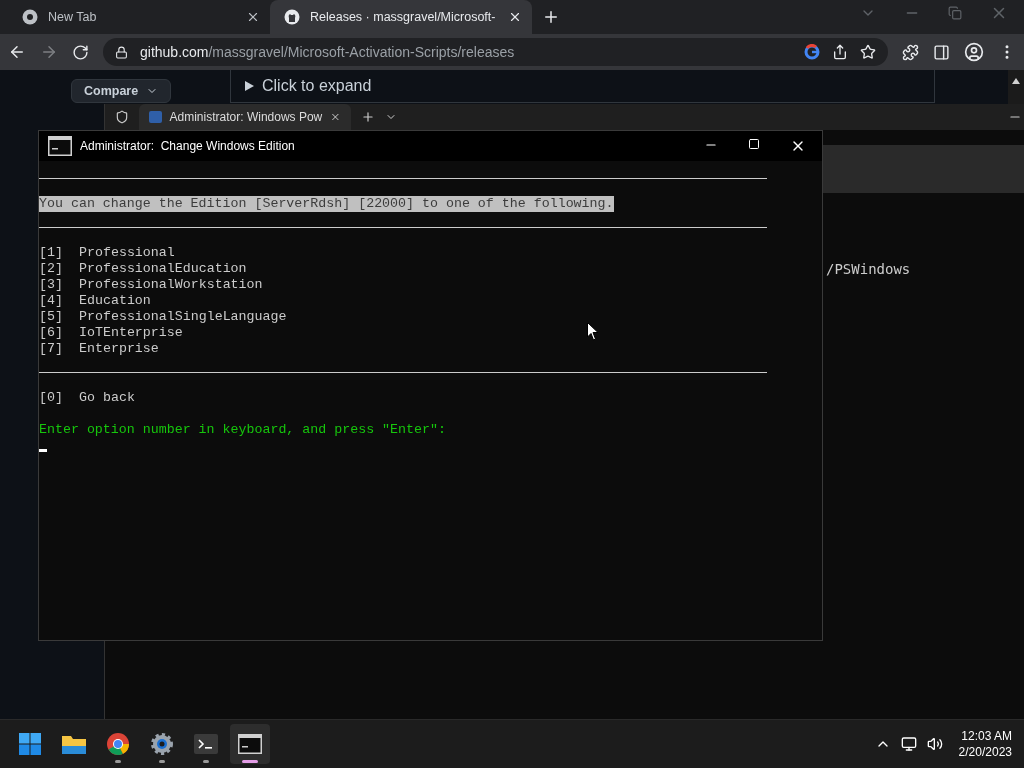 The image size is (1024, 768). Describe the element at coordinates (934, 744) in the screenshot. I see `volume-icon` at that location.